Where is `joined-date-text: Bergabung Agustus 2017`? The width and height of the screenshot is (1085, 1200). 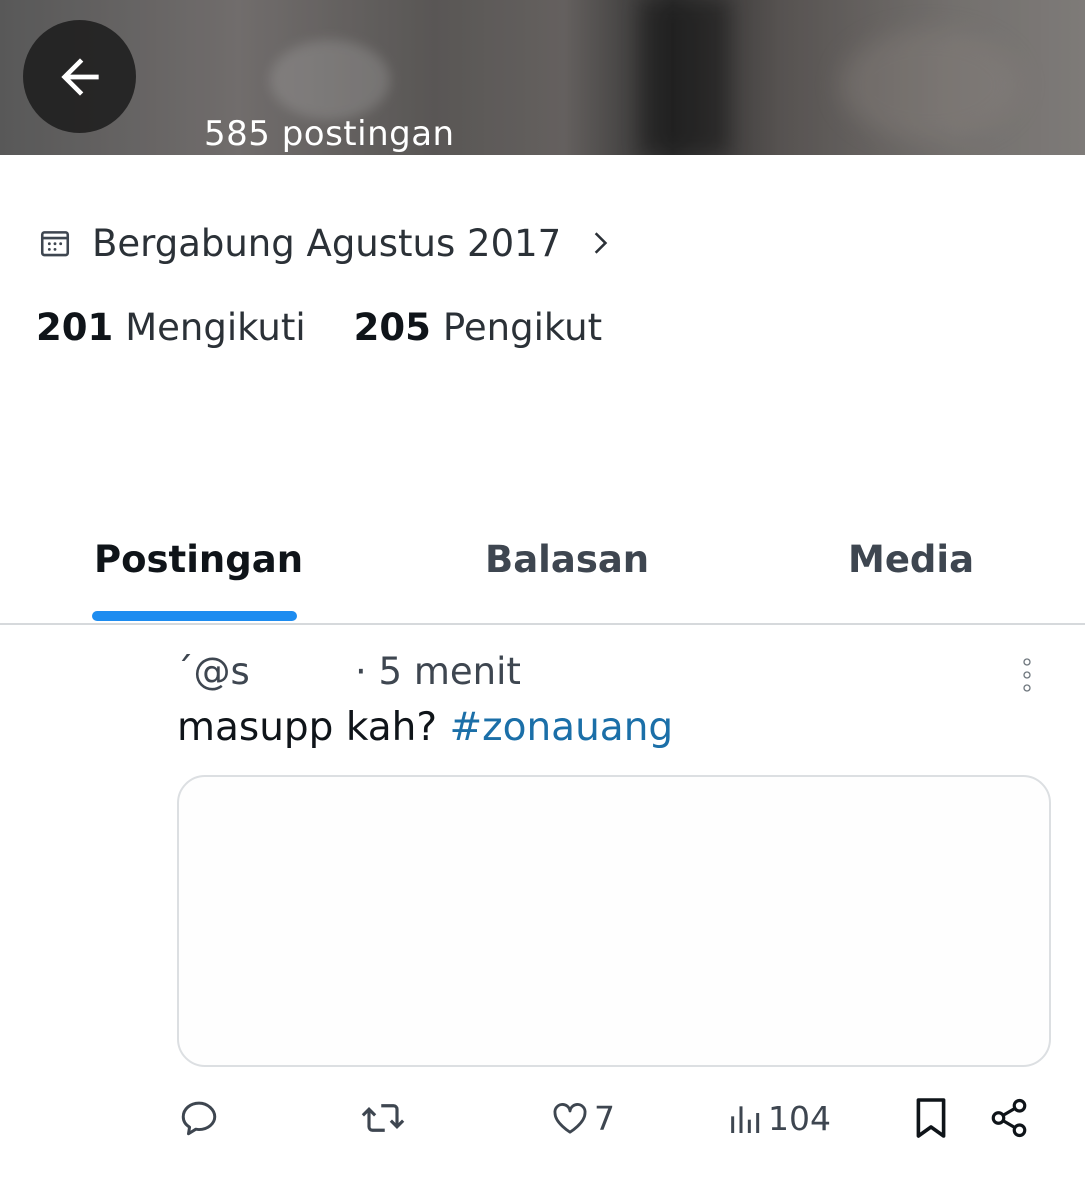
joined-date-text: Bergabung Agustus 2017 is located at coordinates (327, 243).